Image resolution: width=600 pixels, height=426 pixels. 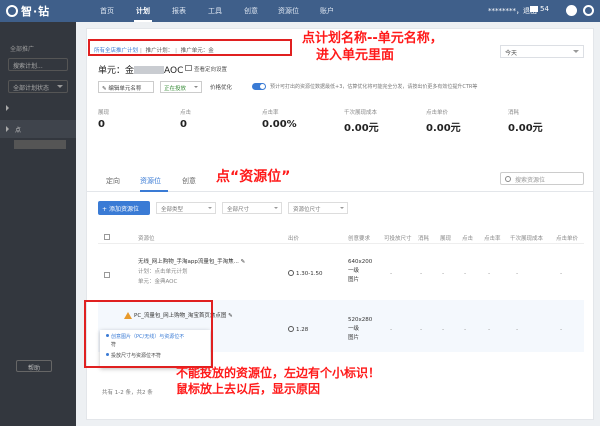 What do you see at coordinates (251, 11) in the screenshot?
I see `nav-creative: 创意` at bounding box center [251, 11].